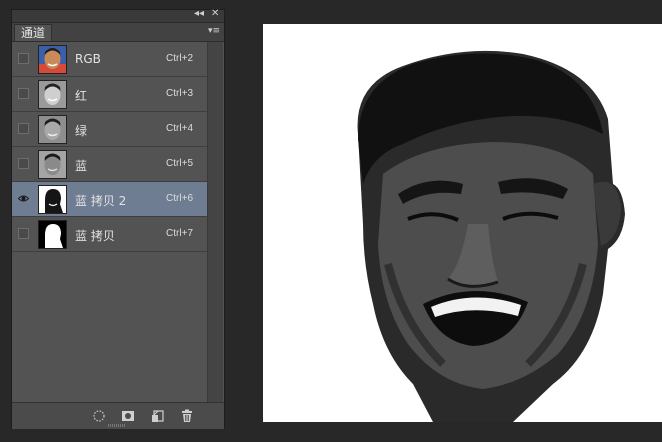  Describe the element at coordinates (179, 233) in the screenshot. I see `channel-shortcut: Ctrl+7` at that location.